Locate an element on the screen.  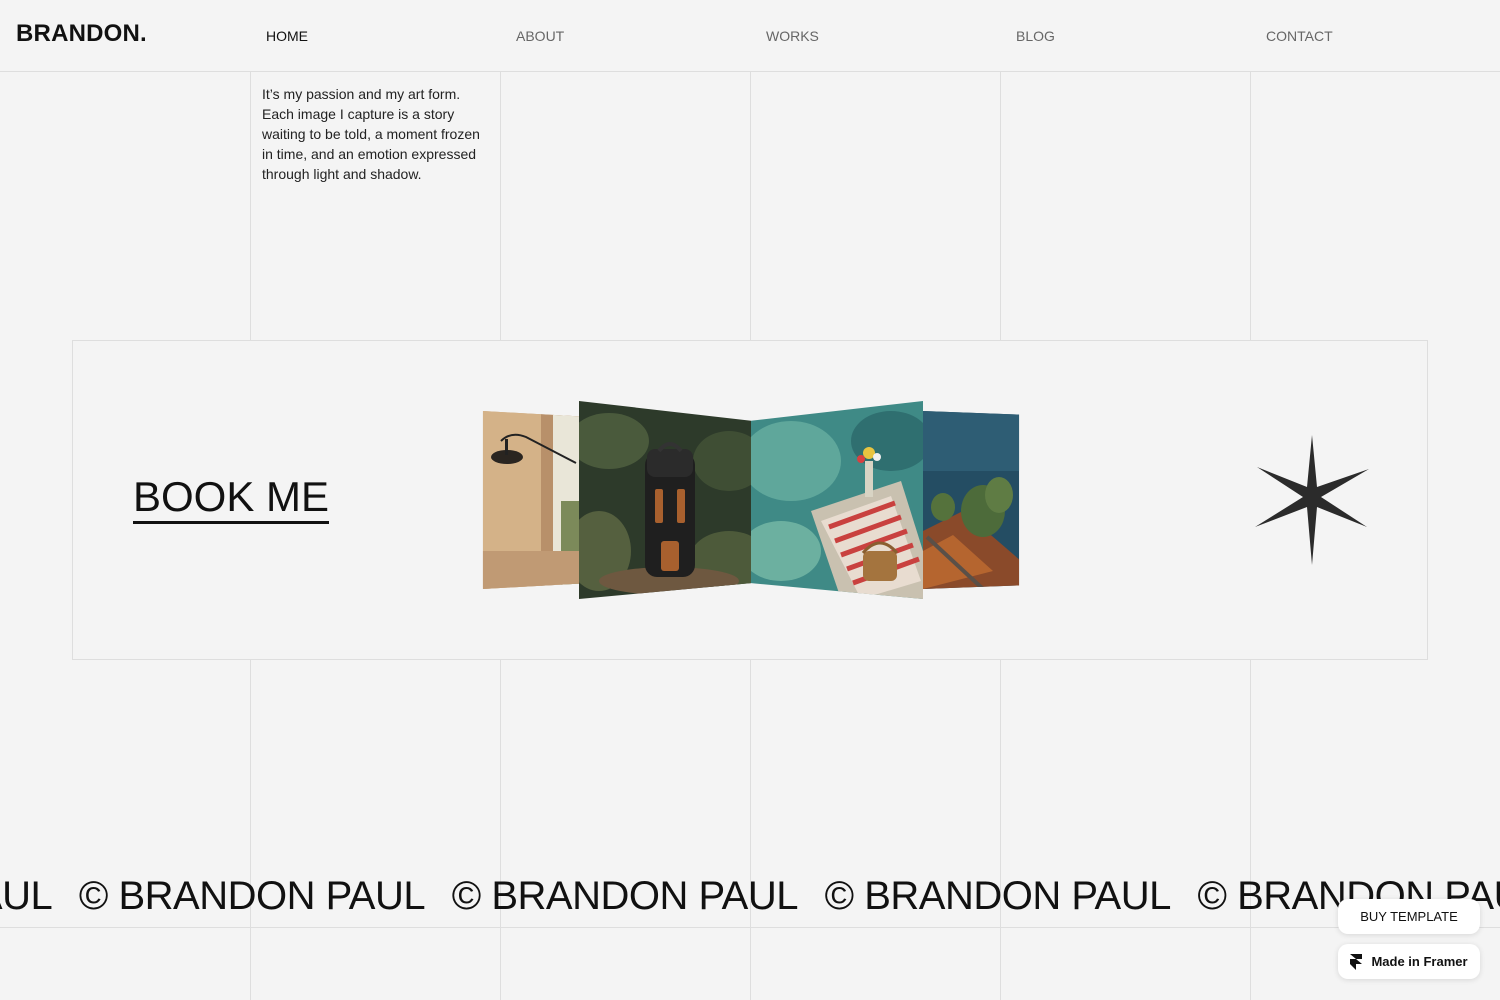
nav-about: ABOUT is located at coordinates (540, 36).